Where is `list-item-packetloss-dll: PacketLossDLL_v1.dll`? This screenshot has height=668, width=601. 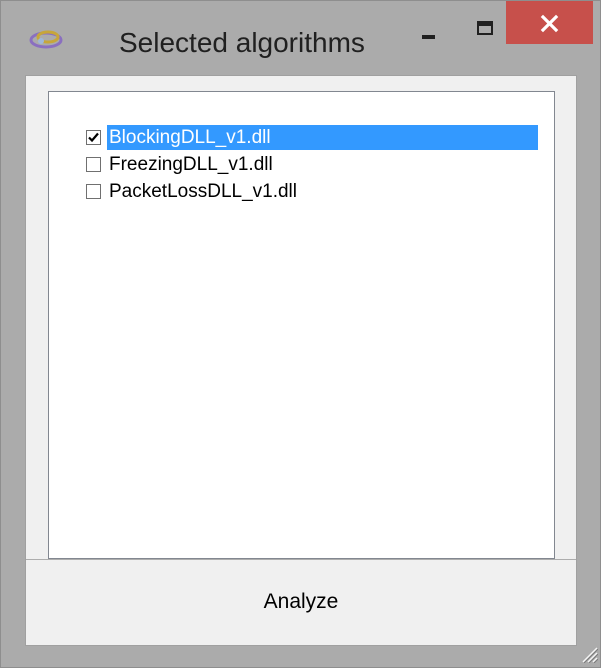
list-item-packetloss-dll: PacketLossDLL_v1.dll is located at coordinates (321, 191).